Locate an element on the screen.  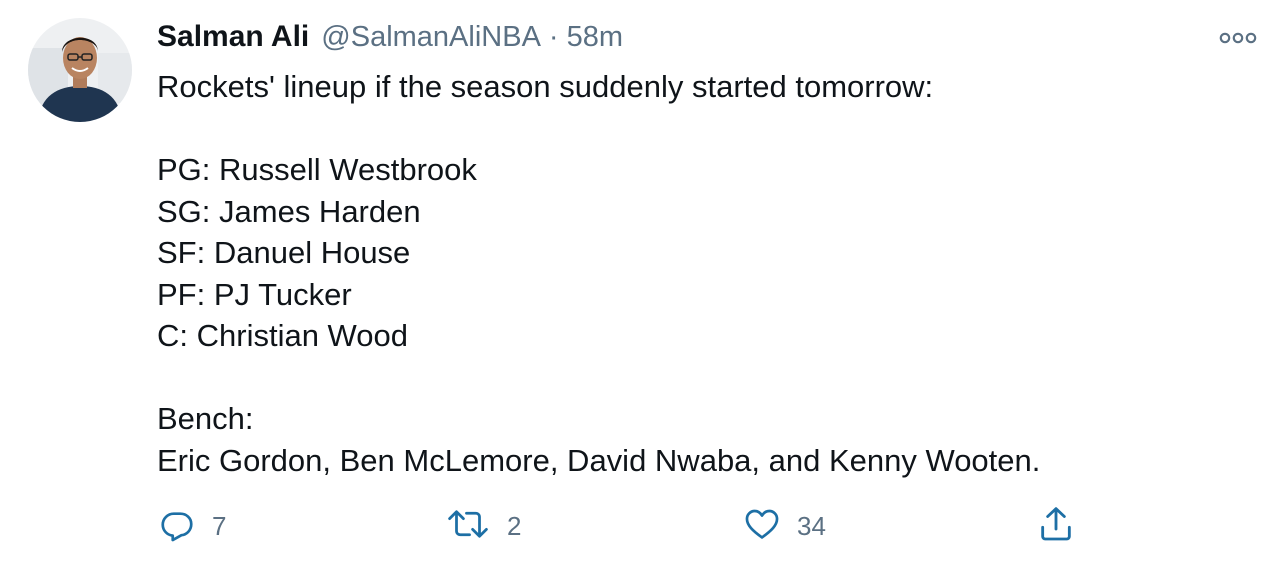
author-handle: @SalmanAliNBA is located at coordinates (431, 37).